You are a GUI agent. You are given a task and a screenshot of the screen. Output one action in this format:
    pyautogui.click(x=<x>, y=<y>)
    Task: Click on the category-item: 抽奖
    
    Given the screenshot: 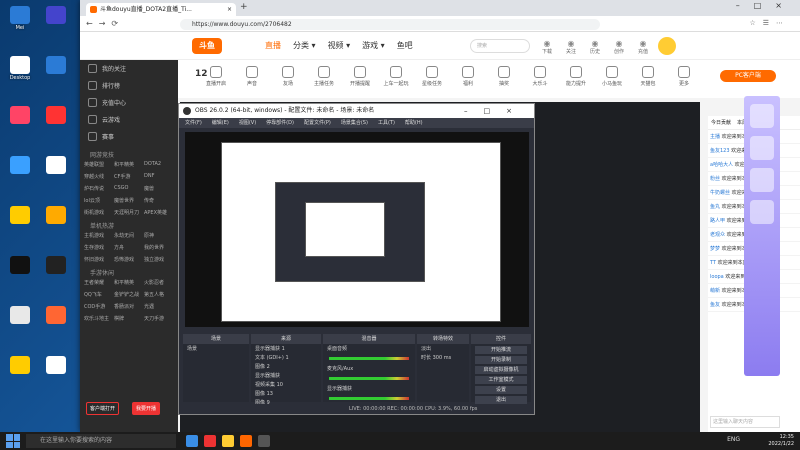 What is the action you would take?
    pyautogui.click(x=504, y=79)
    